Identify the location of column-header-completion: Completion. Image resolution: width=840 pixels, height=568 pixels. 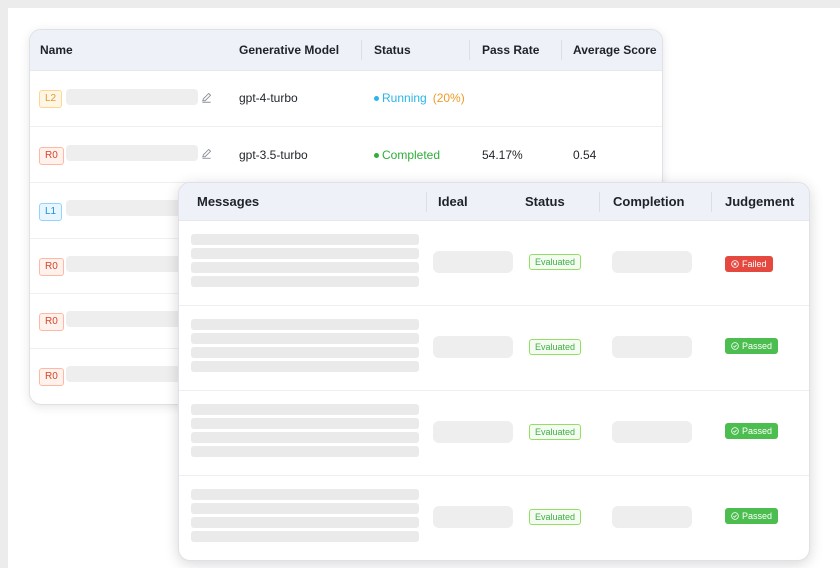
(649, 201).